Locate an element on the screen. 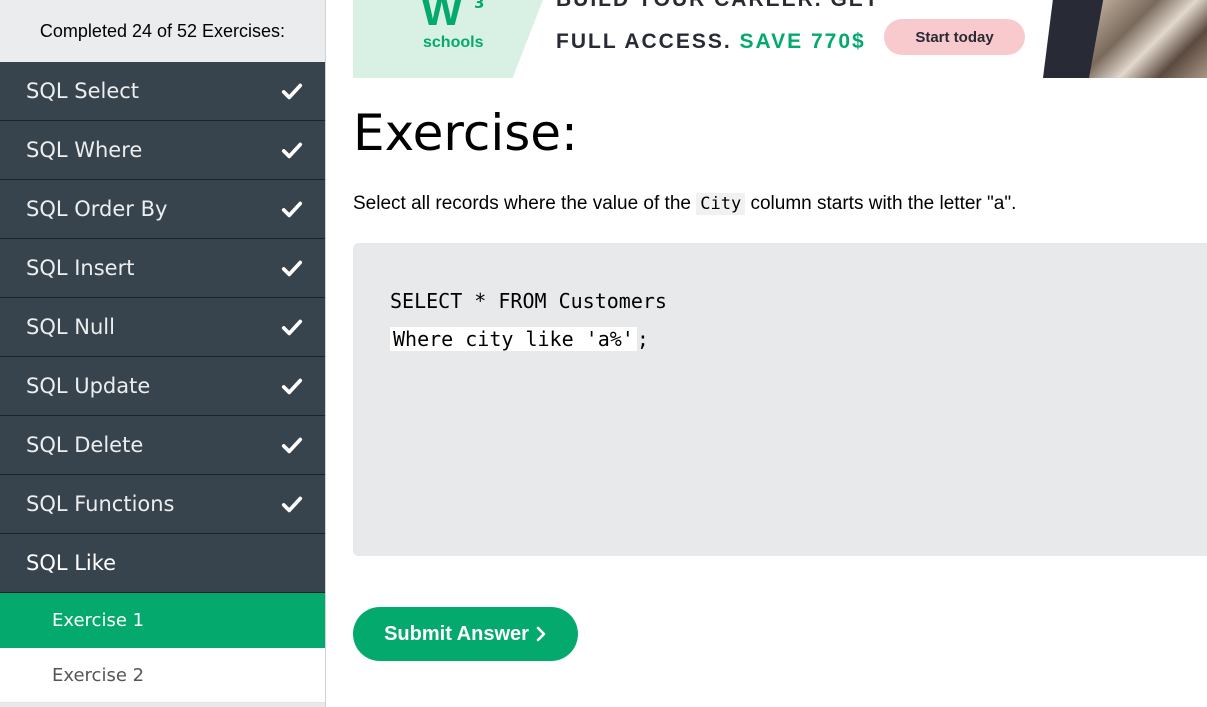 Image resolution: width=1207 pixels, height=707 pixels. ad-subheadline: FULL ACCESS. SAVE 770$ is located at coordinates (711, 42).